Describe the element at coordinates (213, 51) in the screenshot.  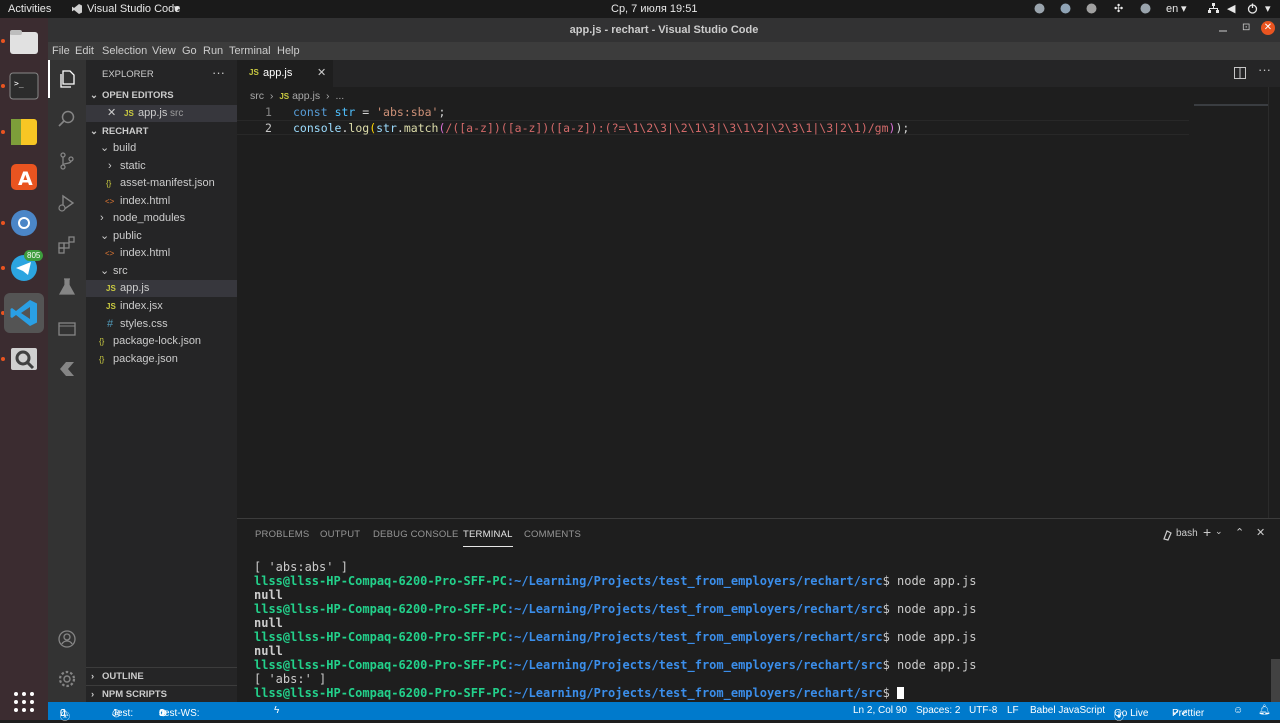
I see `menu-run: Run` at that location.